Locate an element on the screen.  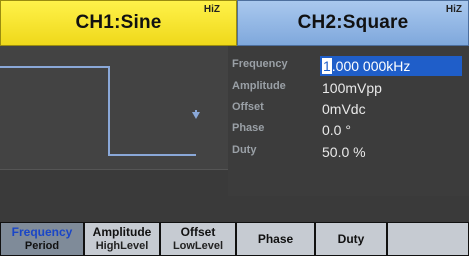
softkey-bottom-label: LowLevel is located at coordinates (198, 246).